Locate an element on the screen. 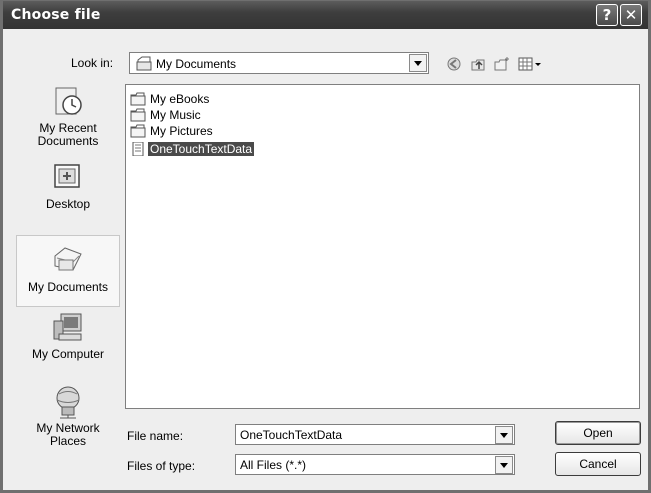  view-menu-icon is located at coordinates (530, 64).